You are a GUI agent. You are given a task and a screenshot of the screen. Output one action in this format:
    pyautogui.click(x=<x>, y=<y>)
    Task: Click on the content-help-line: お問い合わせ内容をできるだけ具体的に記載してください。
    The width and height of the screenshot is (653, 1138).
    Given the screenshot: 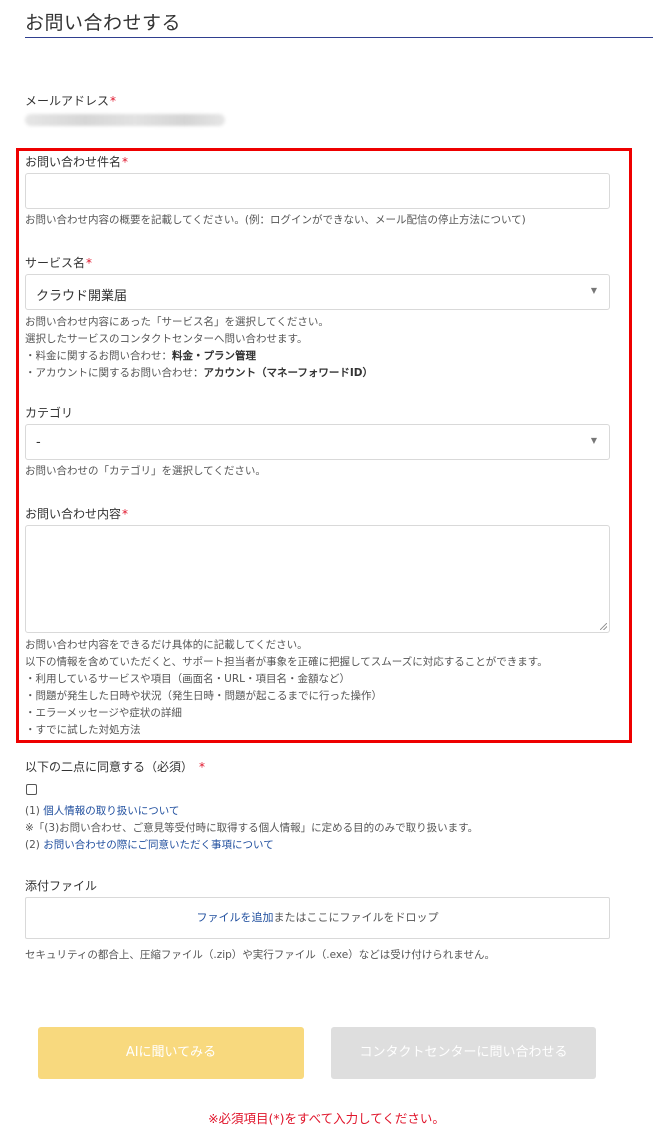 What is the action you would take?
    pyautogui.click(x=166, y=645)
    